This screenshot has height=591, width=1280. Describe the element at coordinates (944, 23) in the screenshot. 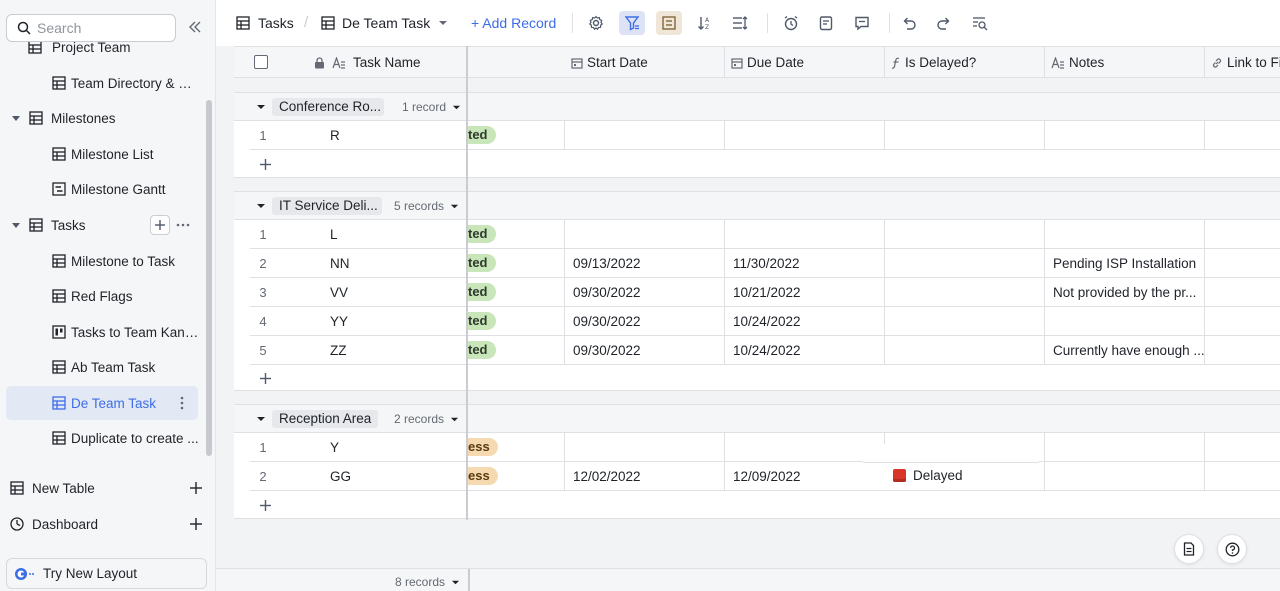

I see `redo-icon` at that location.